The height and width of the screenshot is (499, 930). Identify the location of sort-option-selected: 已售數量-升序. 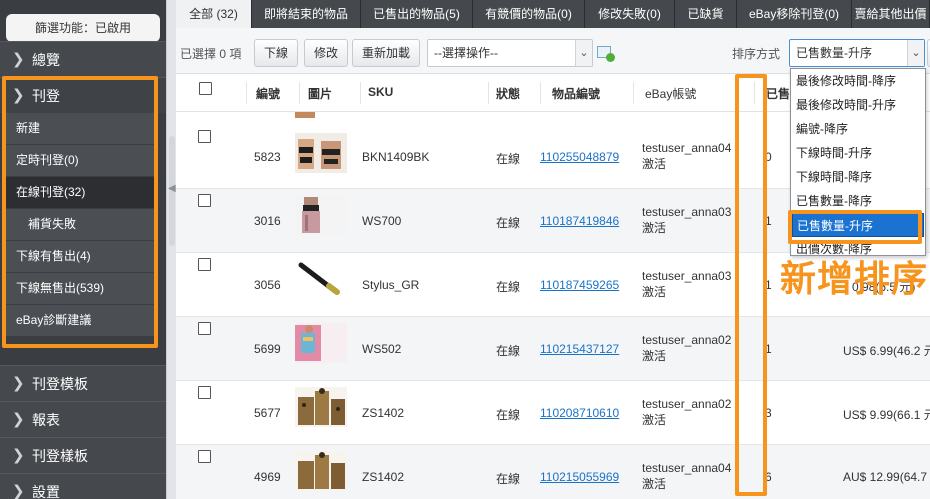
(858, 225).